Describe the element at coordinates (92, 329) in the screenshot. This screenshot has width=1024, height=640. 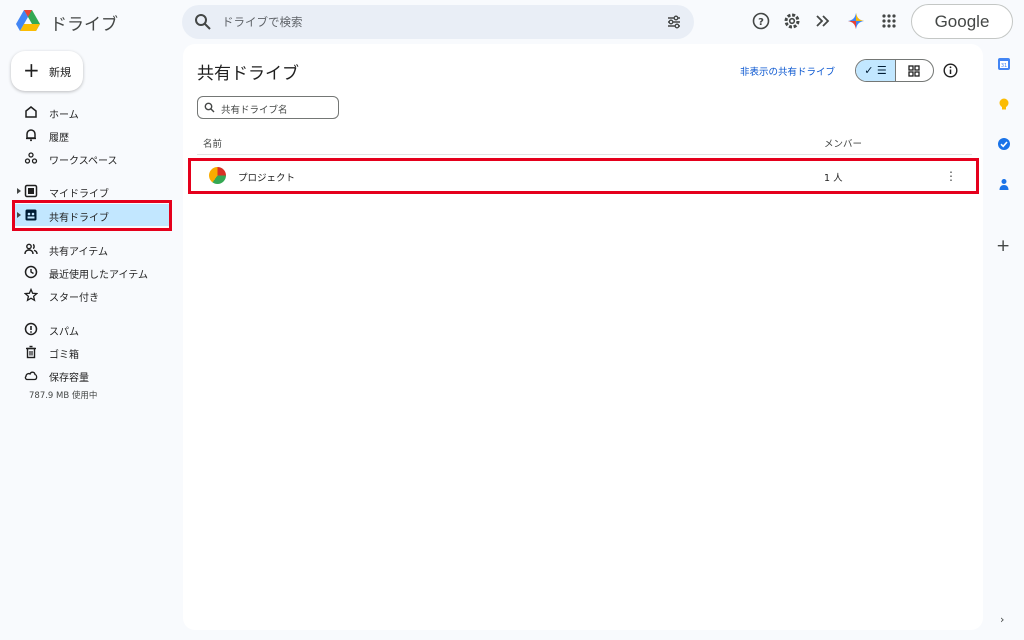
I see `sidebar-item-spam: スパム` at that location.